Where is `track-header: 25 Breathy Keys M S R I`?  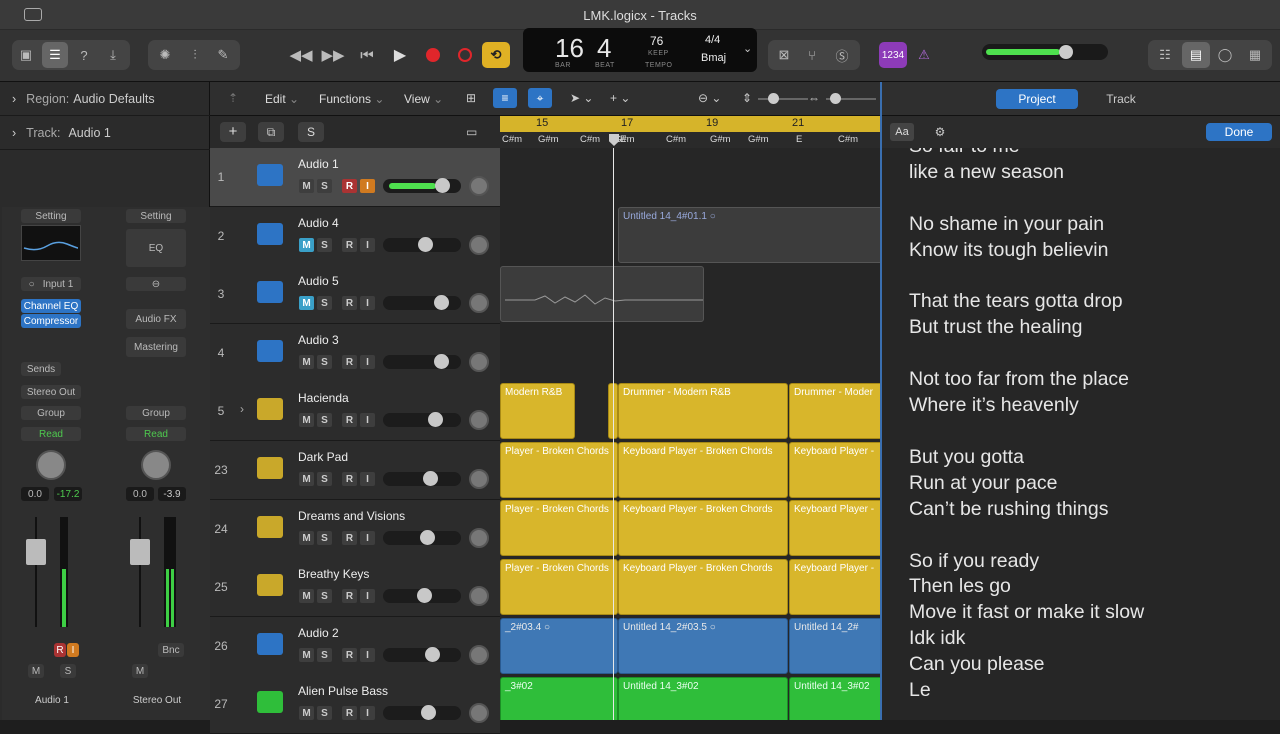
track-header: 25 Breathy Keys M S R I is located at coordinates (355, 587).